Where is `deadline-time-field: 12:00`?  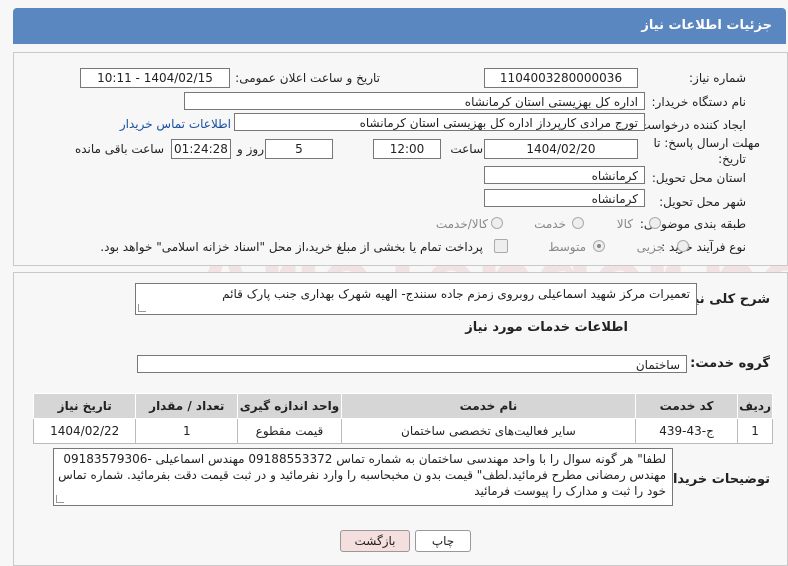
deadline-time-field: 12:00 is located at coordinates (407, 149).